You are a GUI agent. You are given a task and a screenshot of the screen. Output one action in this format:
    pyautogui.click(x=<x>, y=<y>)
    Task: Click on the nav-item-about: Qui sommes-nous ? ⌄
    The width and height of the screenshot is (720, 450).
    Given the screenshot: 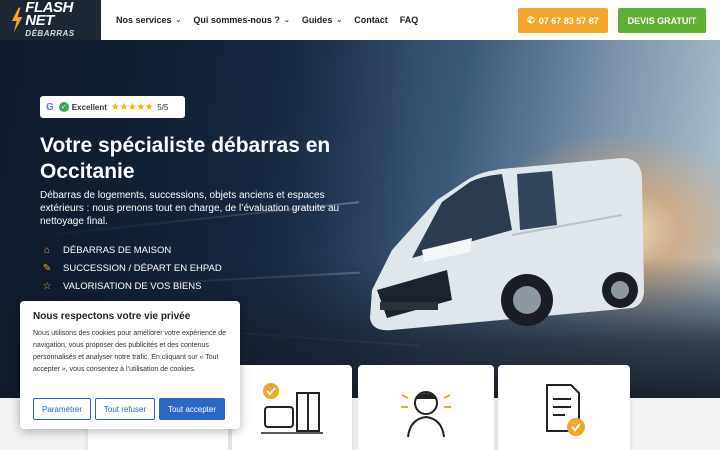 What is the action you would take?
    pyautogui.click(x=241, y=20)
    